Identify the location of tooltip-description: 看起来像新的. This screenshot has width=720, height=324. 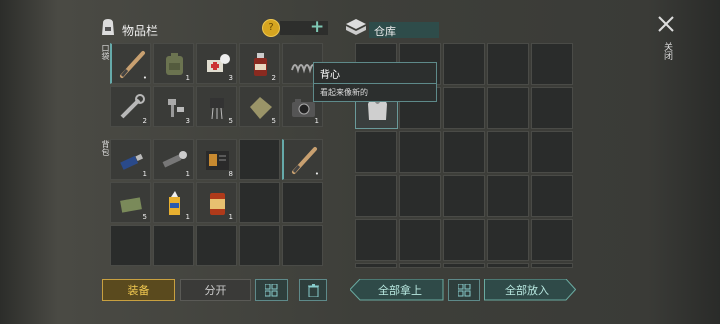
(344, 92).